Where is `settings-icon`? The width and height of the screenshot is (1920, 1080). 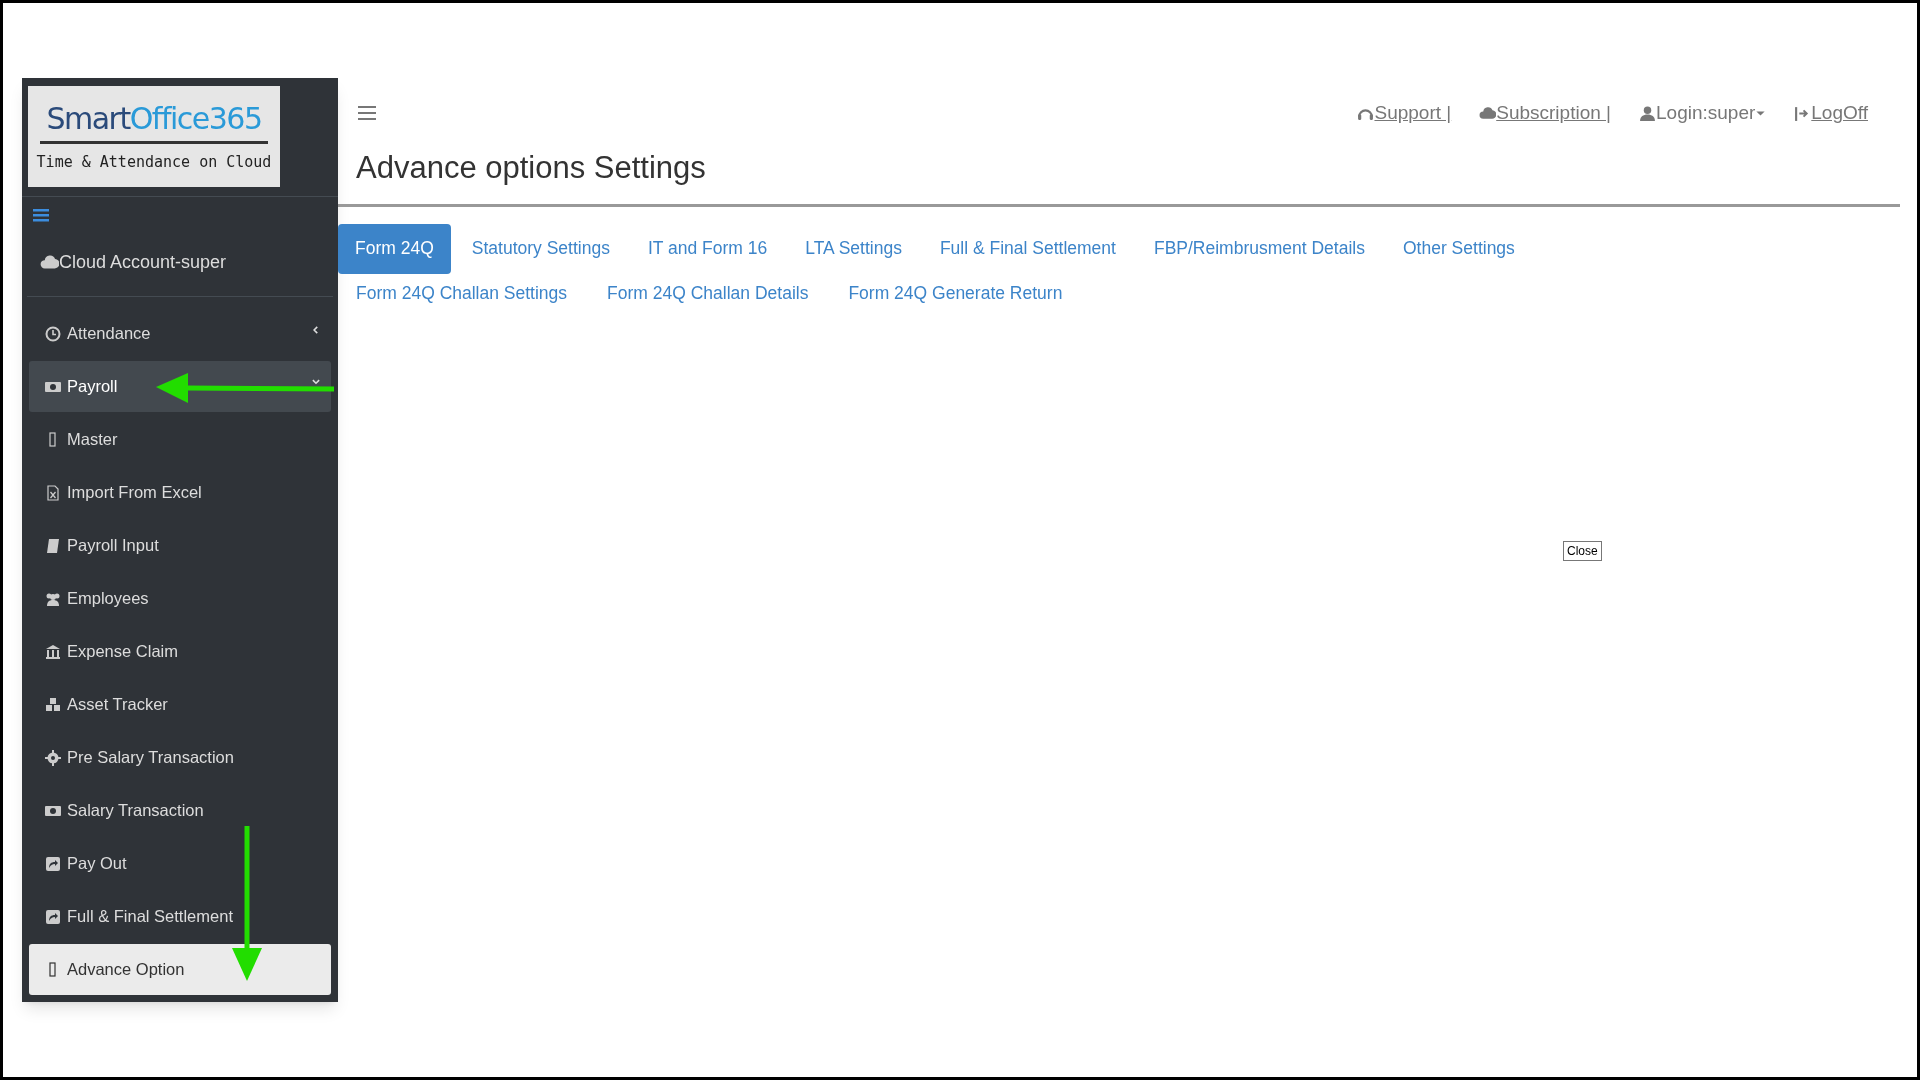 settings-icon is located at coordinates (53, 757).